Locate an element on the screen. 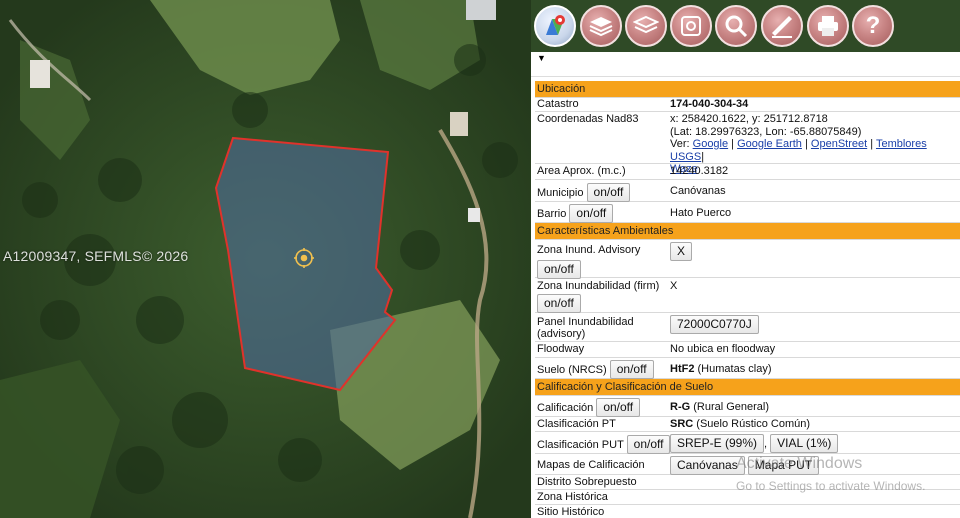 Image resolution: width=960 pixels, height=518 pixels. zona-firm-label: Zona Inundabilidad (firm) is located at coordinates (598, 286).